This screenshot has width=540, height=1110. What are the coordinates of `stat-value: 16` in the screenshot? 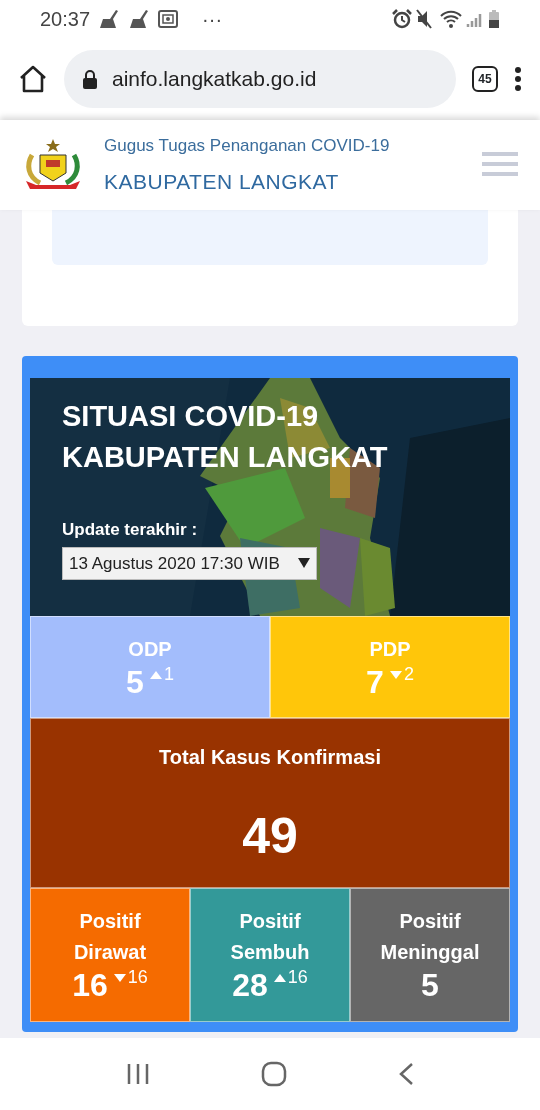 It's located at (90, 986).